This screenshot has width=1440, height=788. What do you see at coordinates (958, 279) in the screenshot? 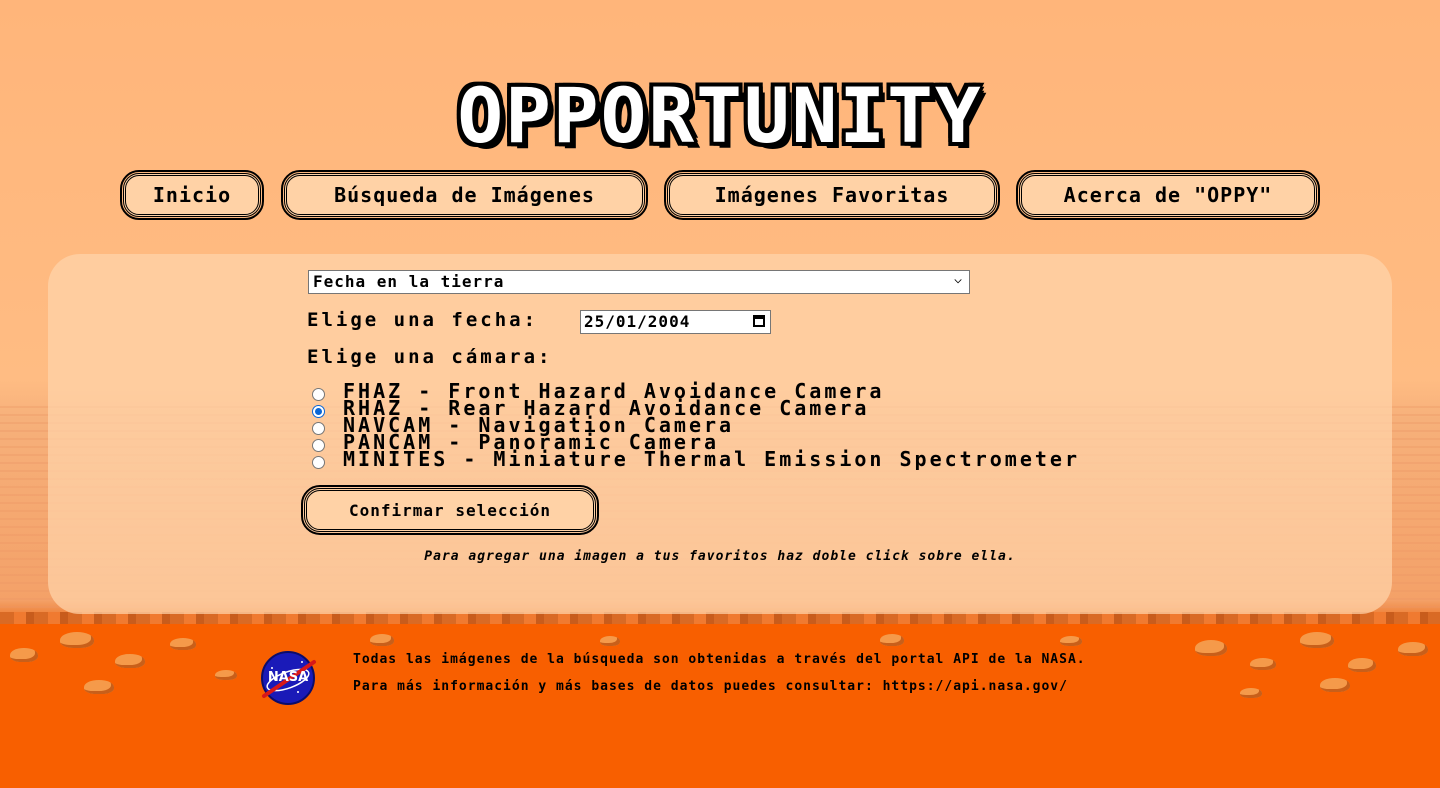
I see `chevron-down-icon: ⌵` at bounding box center [958, 279].